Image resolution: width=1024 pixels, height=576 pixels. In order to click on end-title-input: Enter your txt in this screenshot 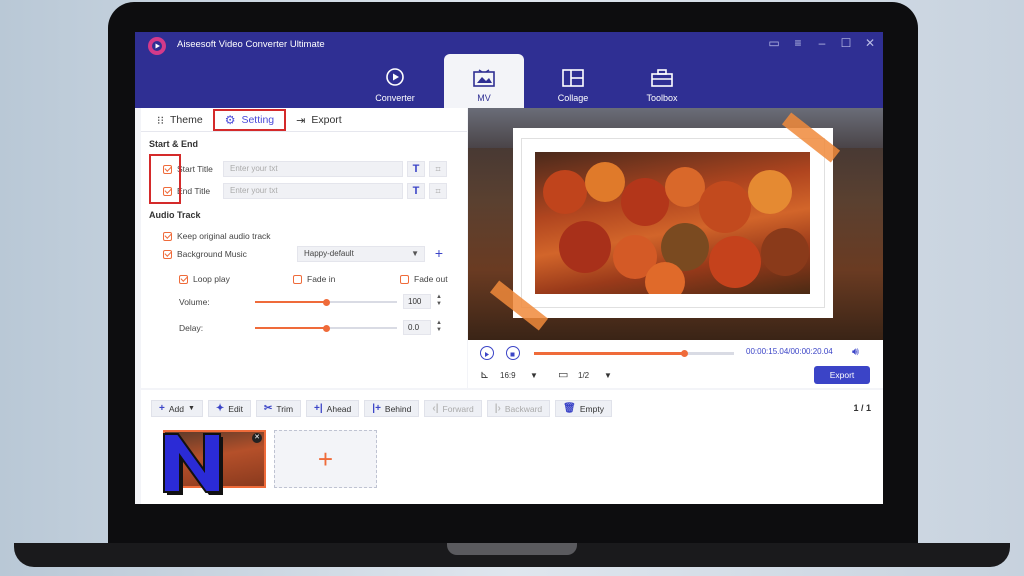, I will do `click(313, 191)`.